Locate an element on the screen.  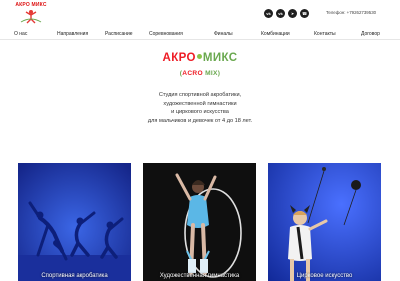
card-circus-art: Цирковое искусство is located at coordinates (324, 222).